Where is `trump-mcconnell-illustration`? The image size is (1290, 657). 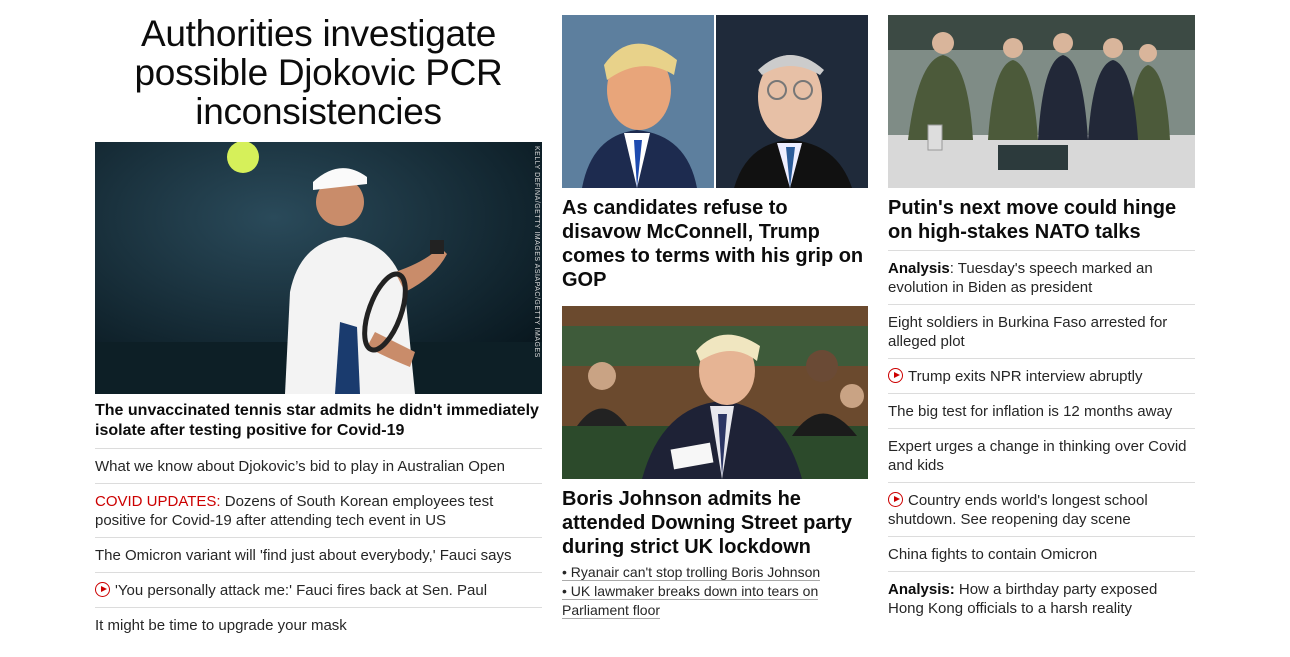 trump-mcconnell-illustration is located at coordinates (715, 101).